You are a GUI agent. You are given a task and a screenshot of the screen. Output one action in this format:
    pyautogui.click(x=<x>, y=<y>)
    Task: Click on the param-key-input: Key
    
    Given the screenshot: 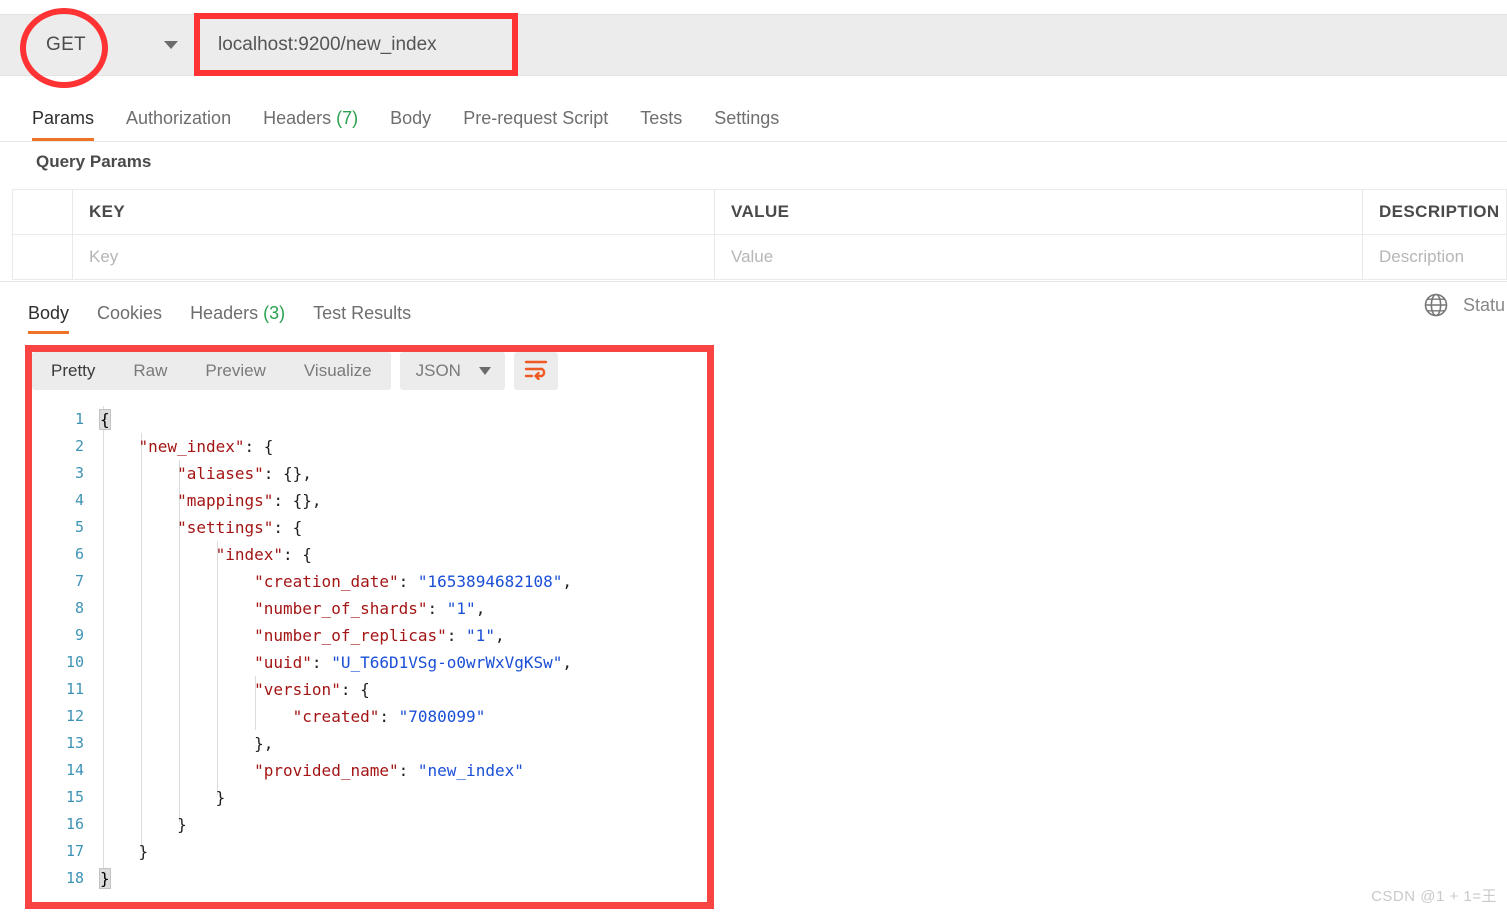 What is the action you would take?
    pyautogui.click(x=393, y=257)
    